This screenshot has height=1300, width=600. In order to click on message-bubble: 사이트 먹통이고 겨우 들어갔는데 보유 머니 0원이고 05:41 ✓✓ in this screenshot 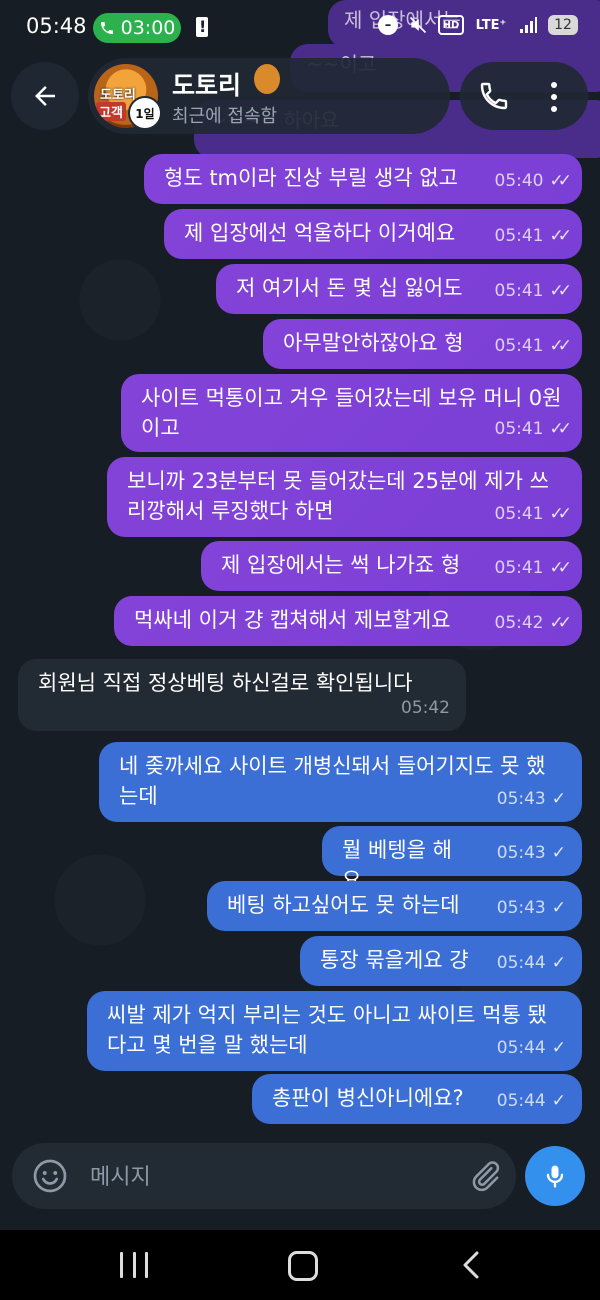, I will do `click(351, 413)`.